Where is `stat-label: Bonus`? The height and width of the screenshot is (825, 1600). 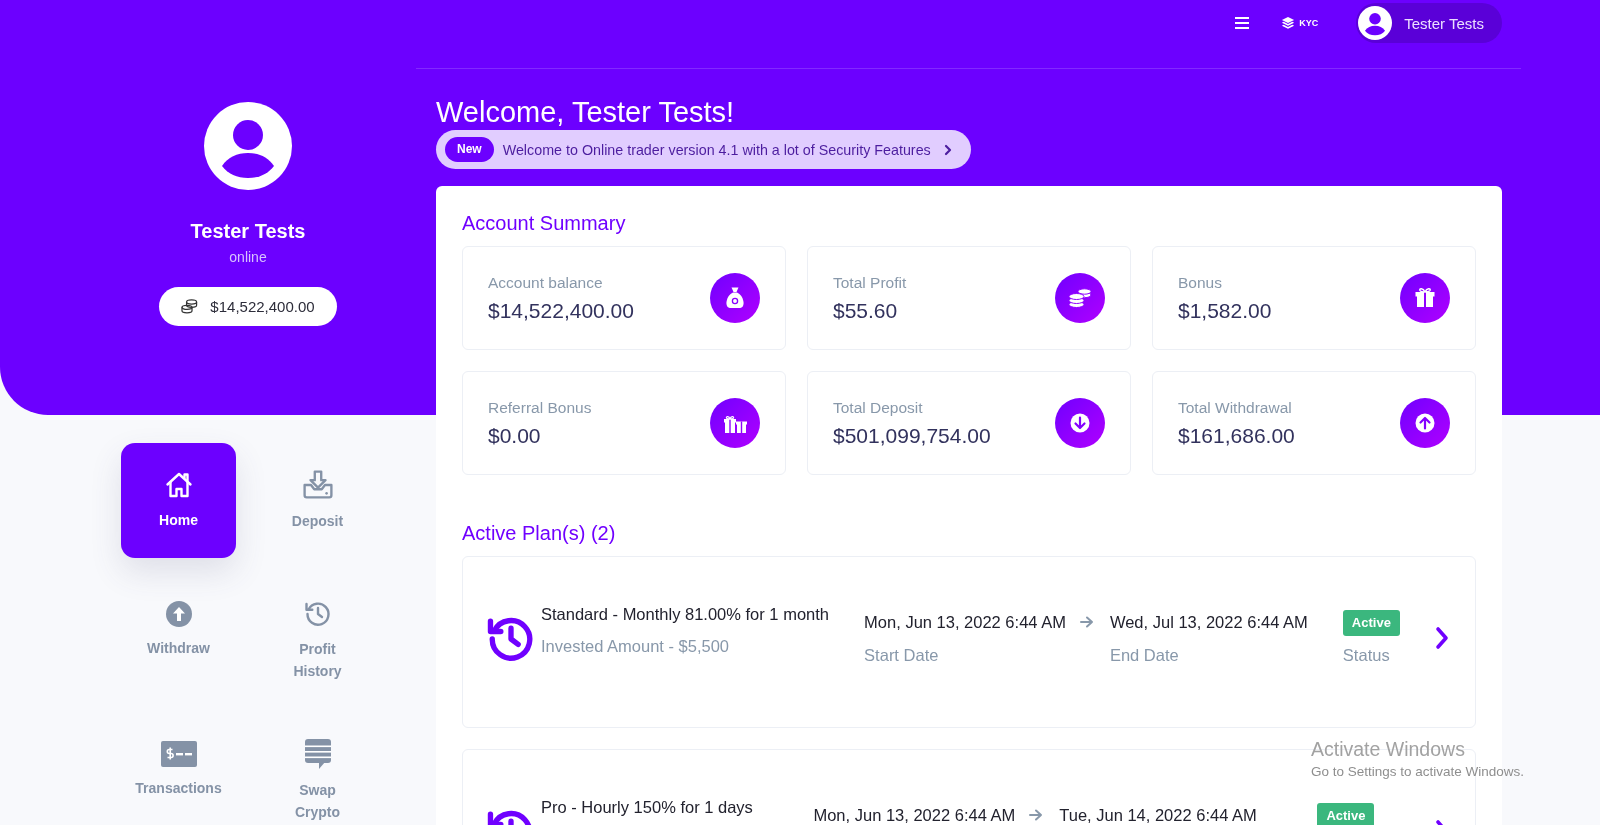 stat-label: Bonus is located at coordinates (1200, 282).